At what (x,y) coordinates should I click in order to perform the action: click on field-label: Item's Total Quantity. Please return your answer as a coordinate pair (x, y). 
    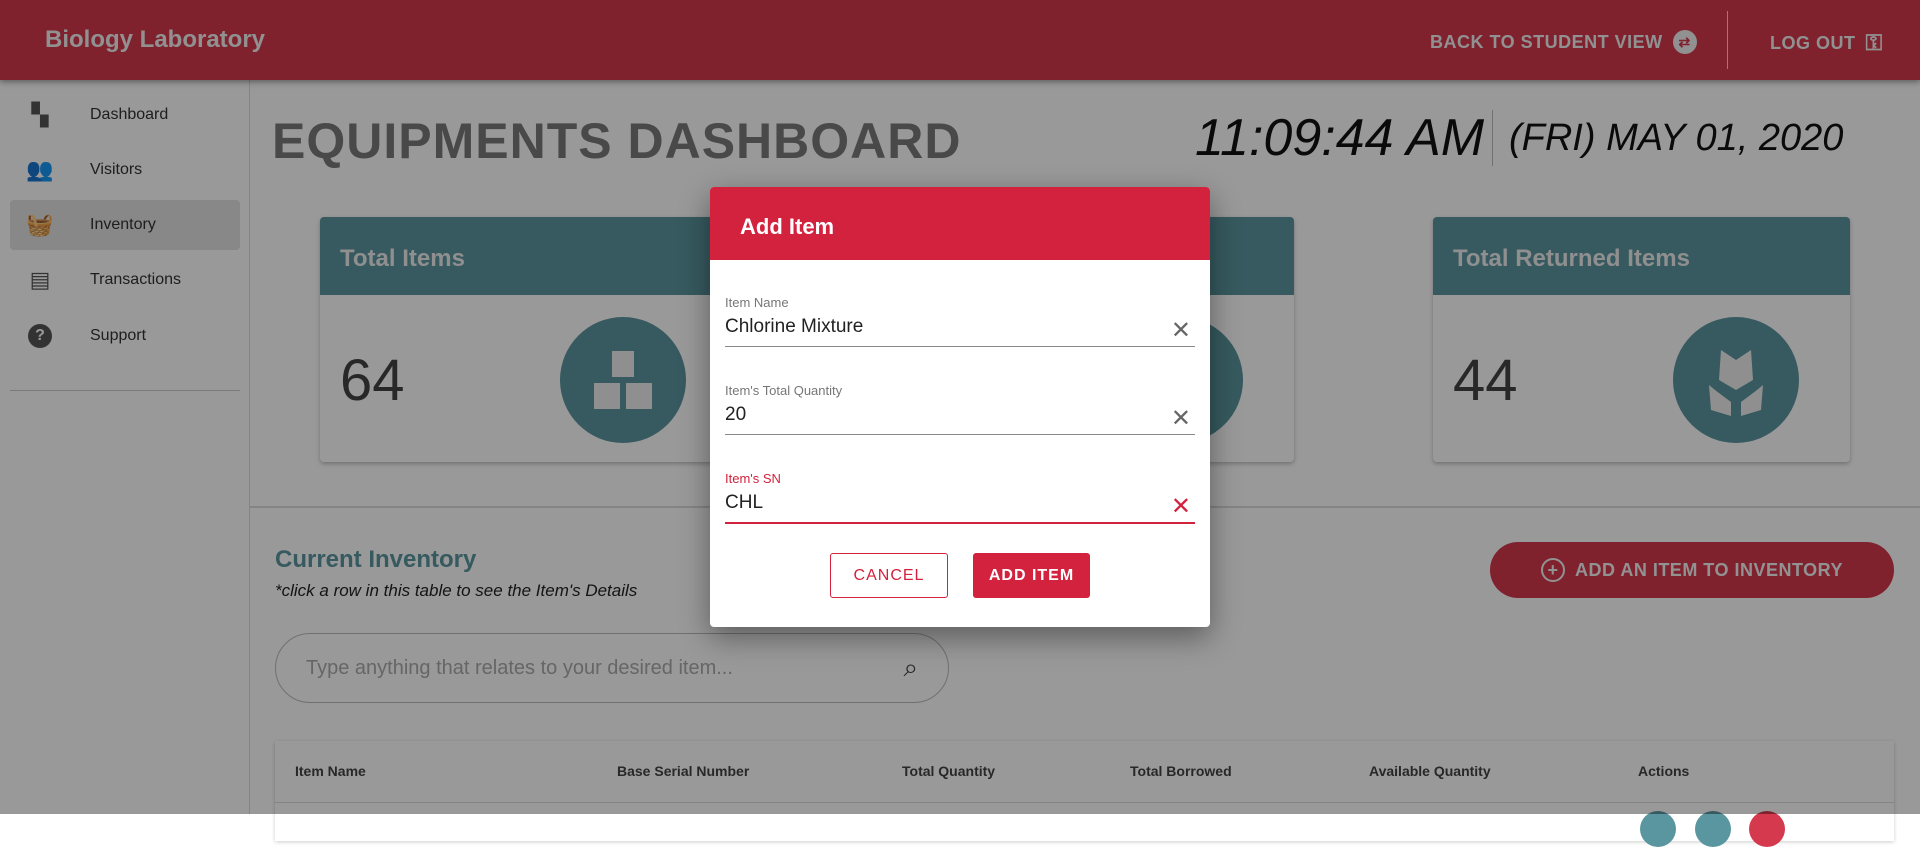
    Looking at the image, I should click on (784, 390).